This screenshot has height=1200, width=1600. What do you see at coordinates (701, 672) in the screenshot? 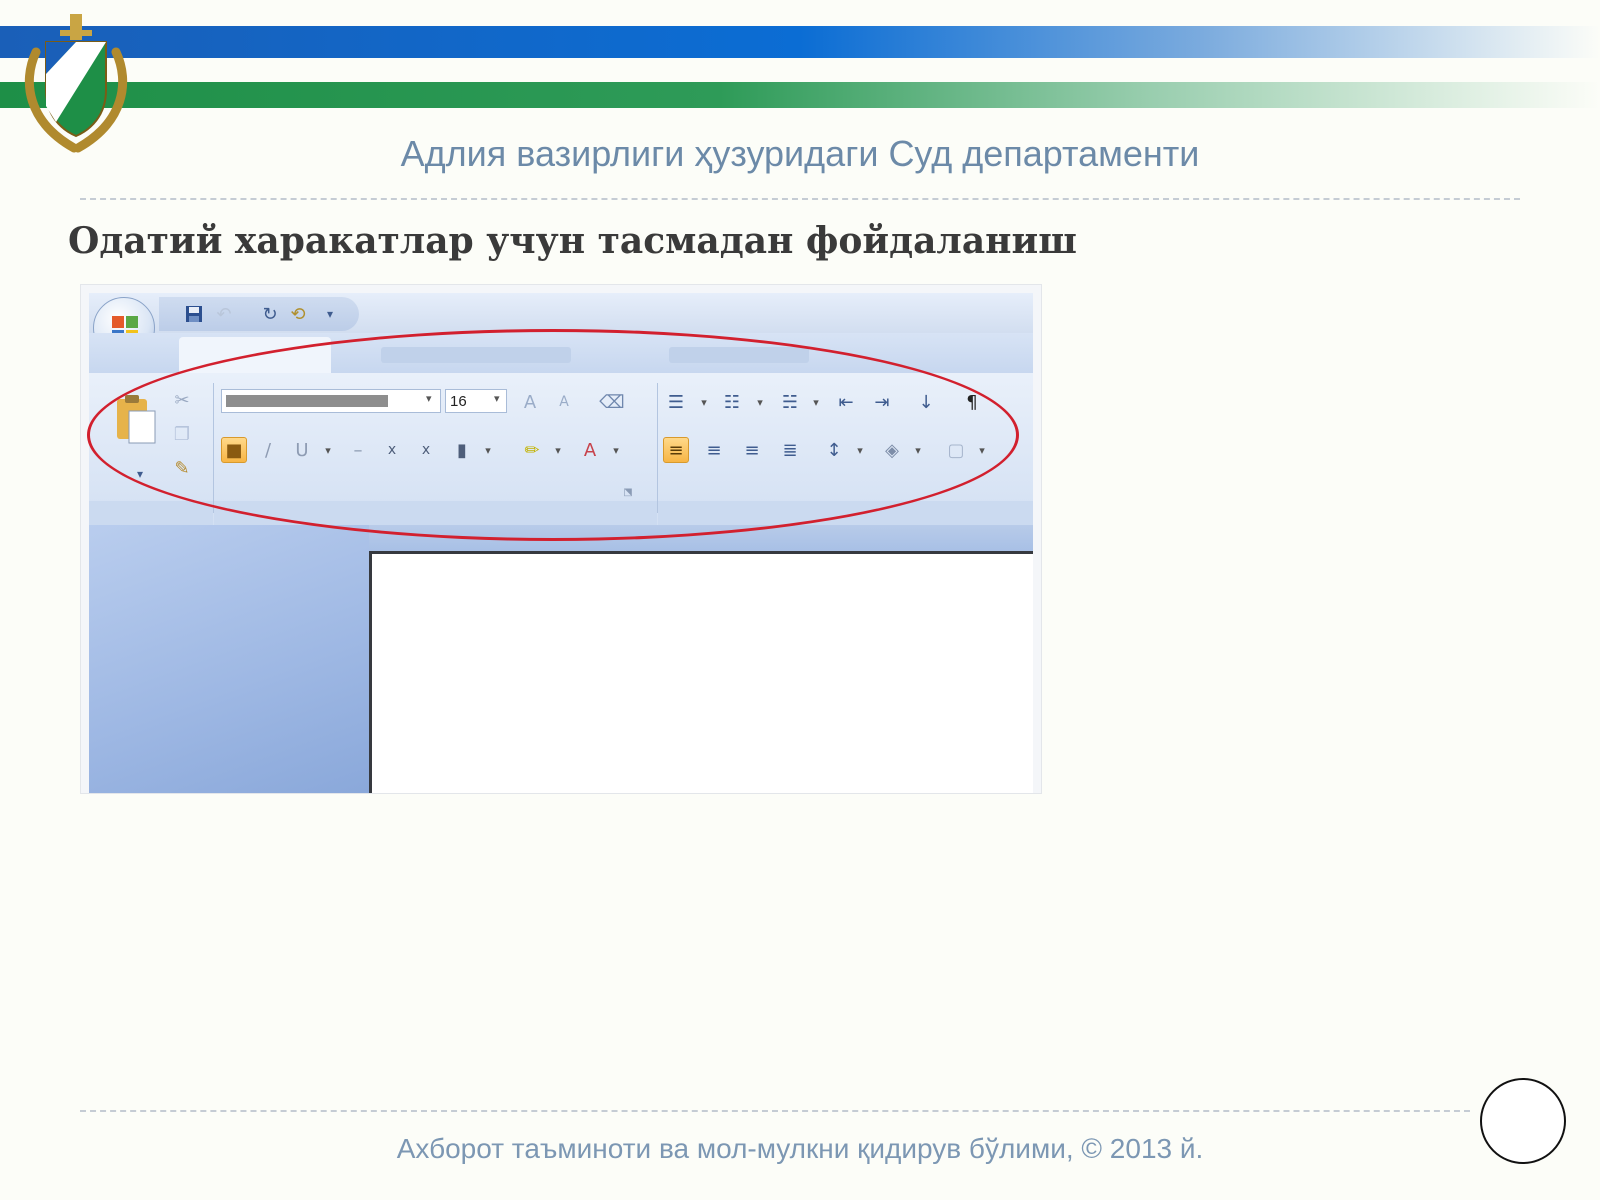
I see `document-page` at bounding box center [701, 672].